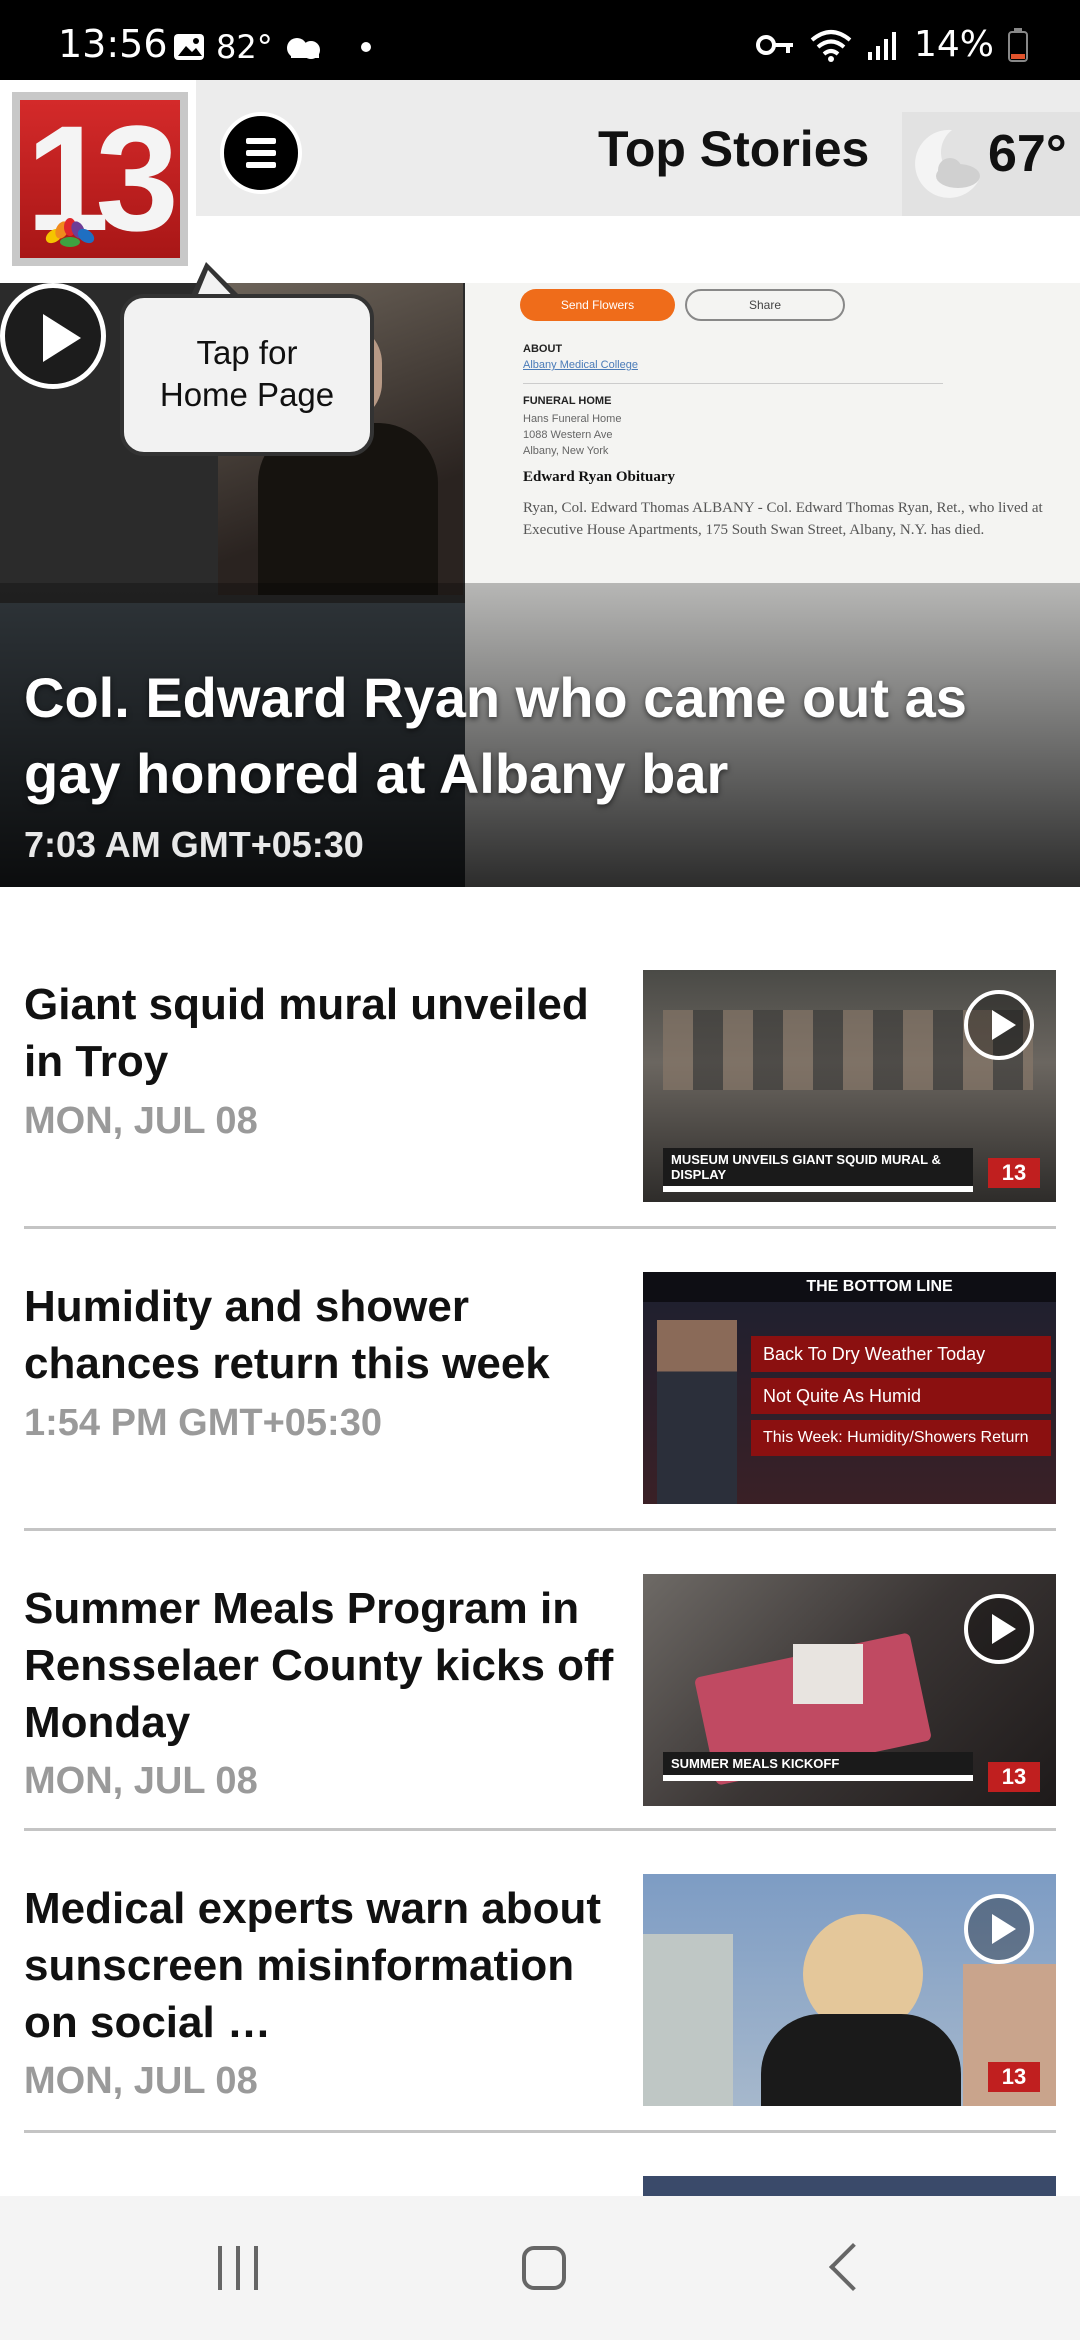 Image resolution: width=1080 pixels, height=2340 pixels. What do you see at coordinates (247, 375) in the screenshot?
I see `home-page-tooltip: Tap for Home Page` at bounding box center [247, 375].